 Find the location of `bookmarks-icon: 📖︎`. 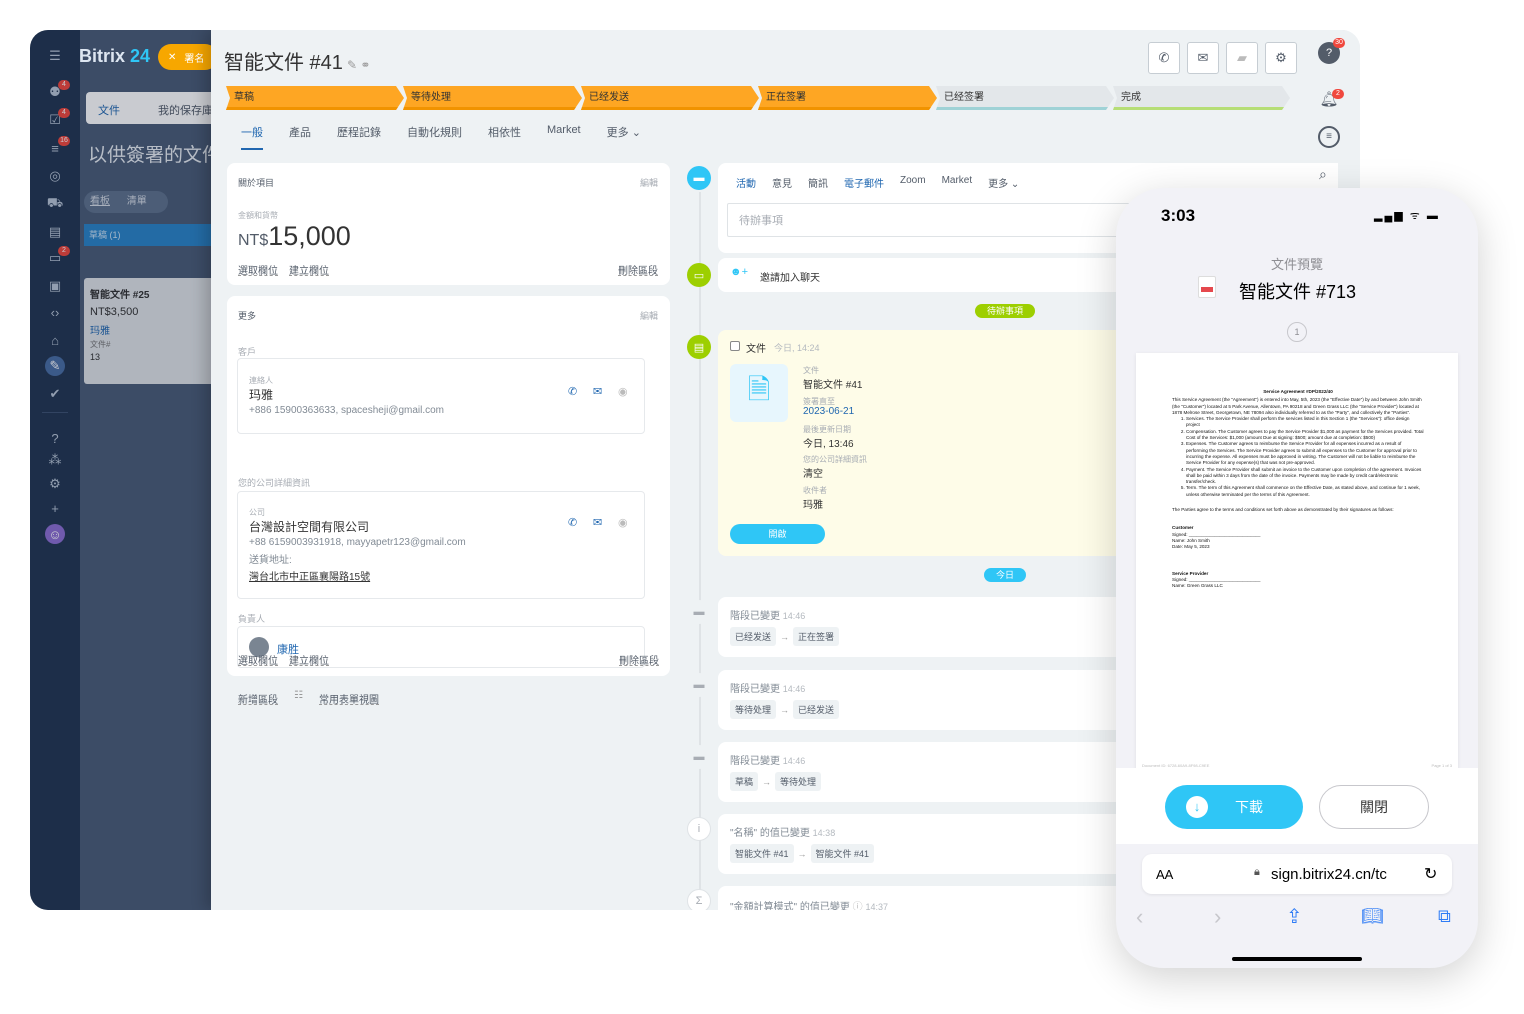

bookmarks-icon: 📖︎ is located at coordinates (1372, 916).